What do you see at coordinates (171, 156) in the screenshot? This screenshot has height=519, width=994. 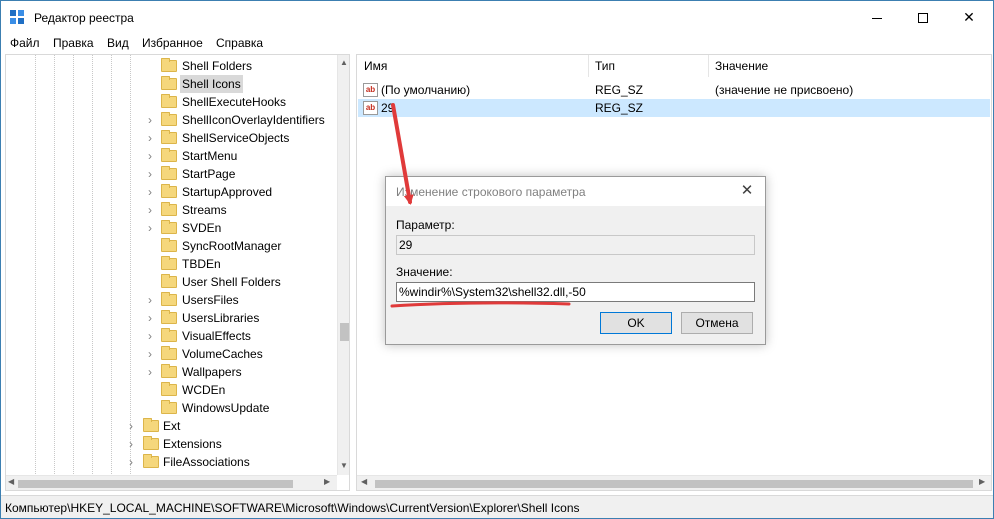 I see `tree-item: › StartMenu` at bounding box center [171, 156].